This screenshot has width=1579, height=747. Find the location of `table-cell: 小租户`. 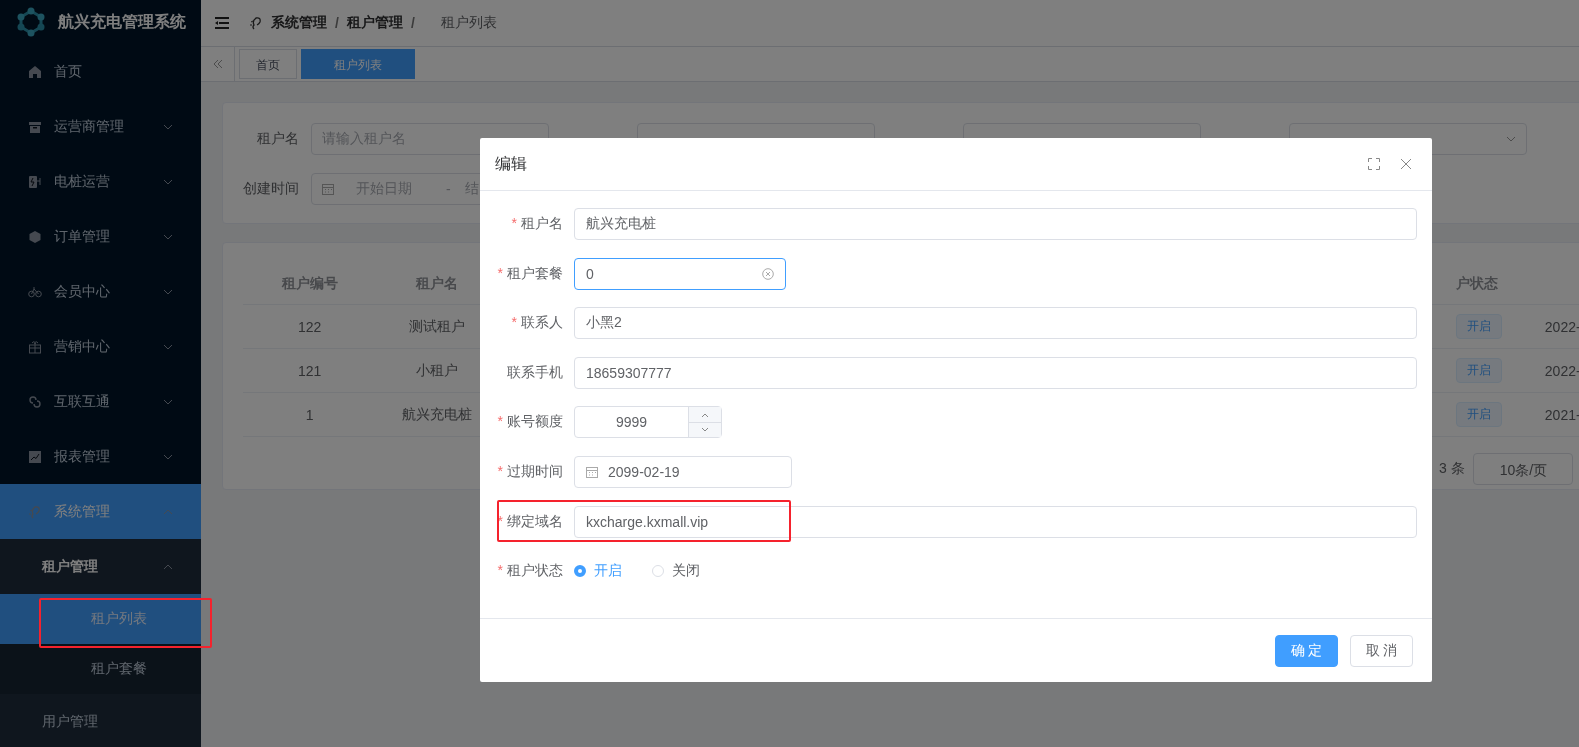

table-cell: 小租户 is located at coordinates (437, 369).